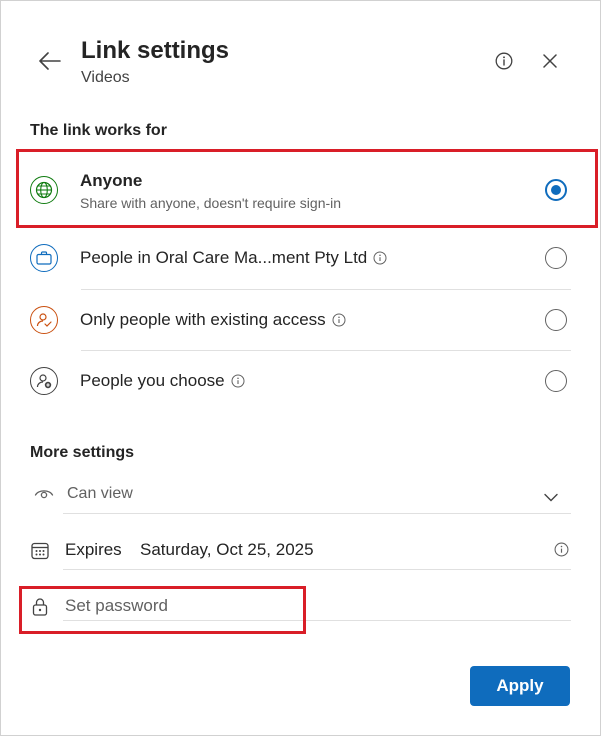  I want to click on apply-button: Apply, so click(520, 686).